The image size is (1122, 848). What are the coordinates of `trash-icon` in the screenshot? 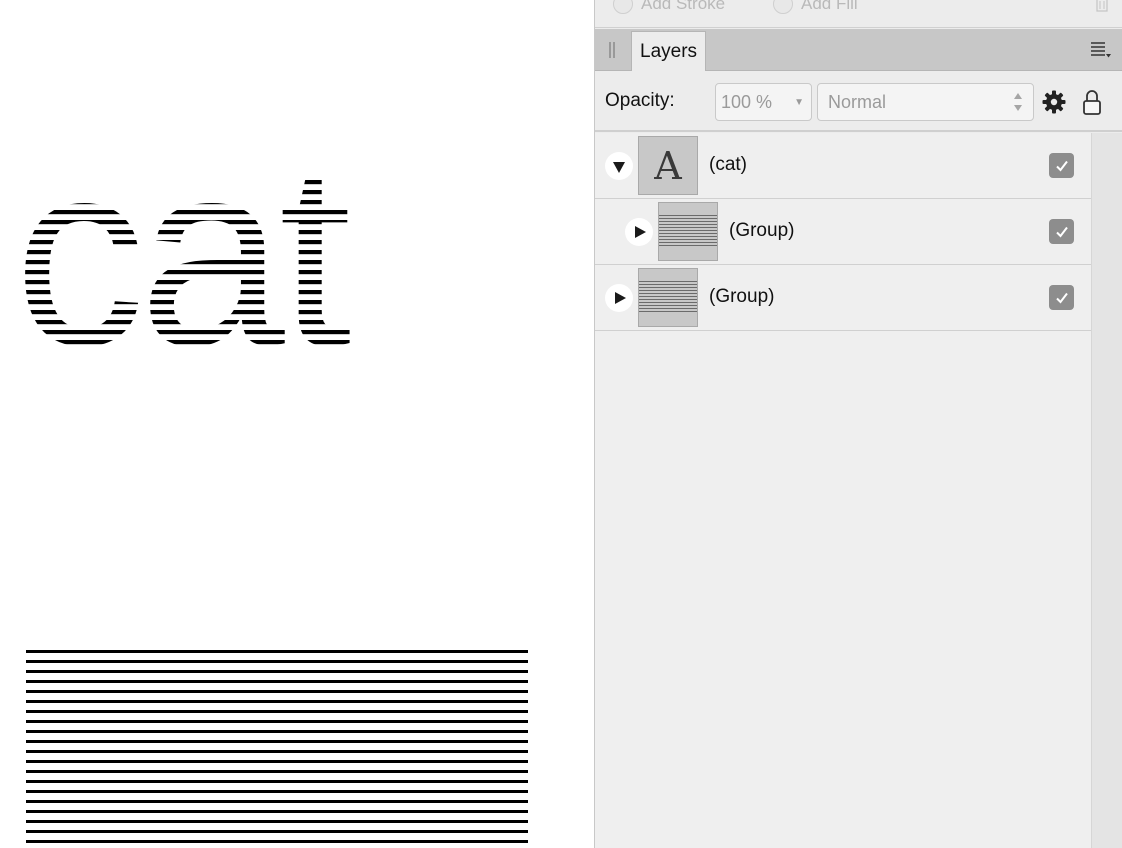 It's located at (1102, 6).